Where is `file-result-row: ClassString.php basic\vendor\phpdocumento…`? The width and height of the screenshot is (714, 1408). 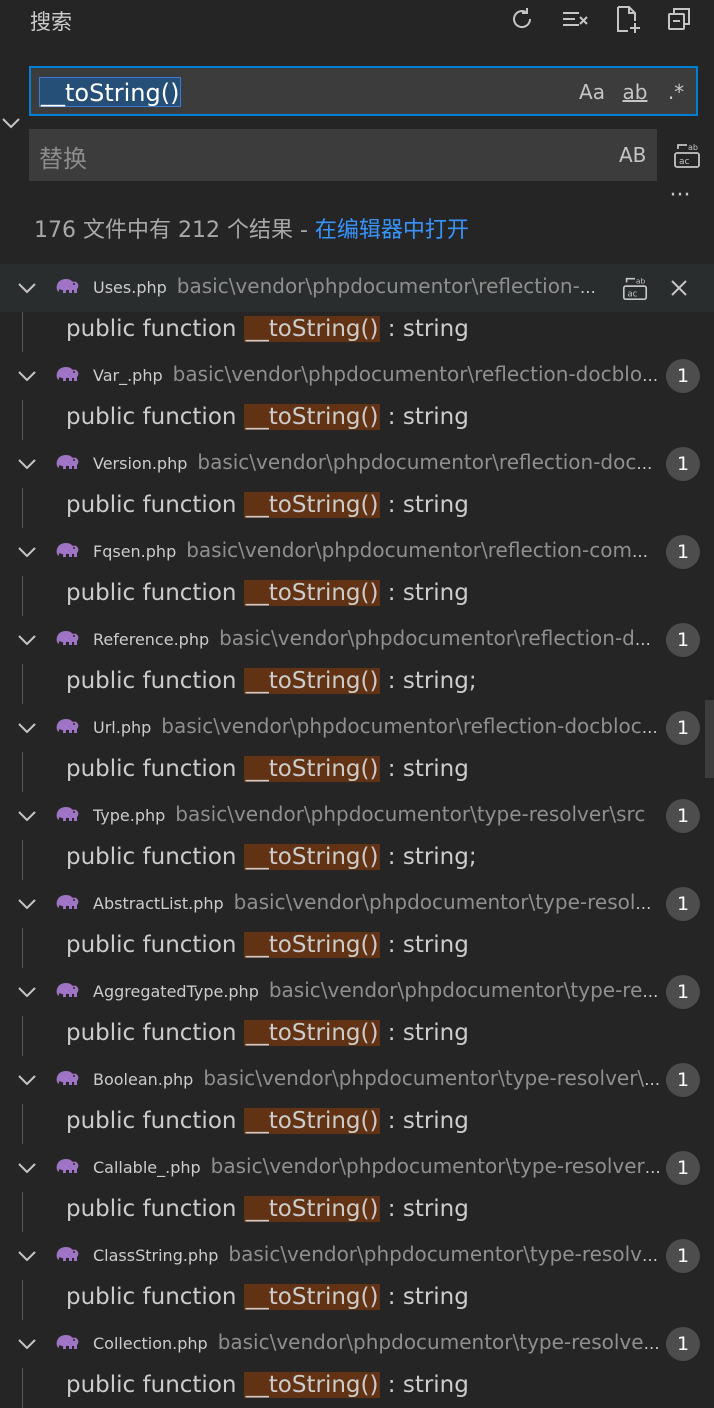
file-result-row: ClassString.php basic\vendor\phpdocumento… is located at coordinates (357, 1256).